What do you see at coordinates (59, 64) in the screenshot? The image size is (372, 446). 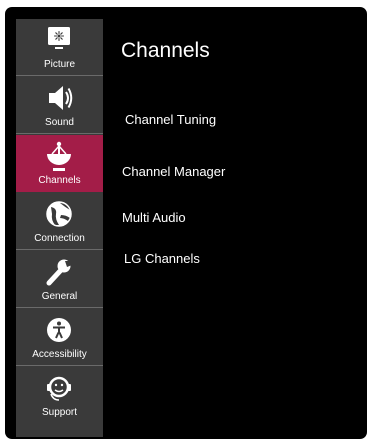 I see `sidebar-item-label: Picture` at bounding box center [59, 64].